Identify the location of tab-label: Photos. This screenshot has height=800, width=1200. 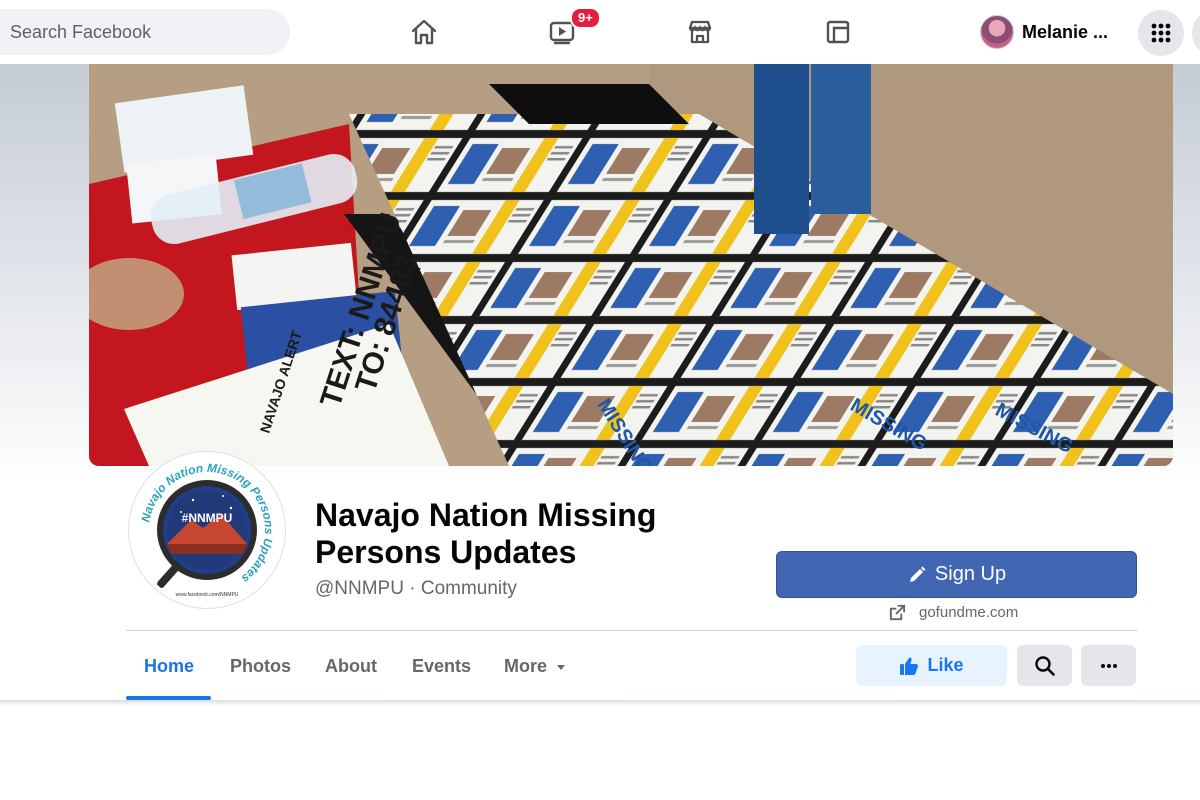
(260, 666).